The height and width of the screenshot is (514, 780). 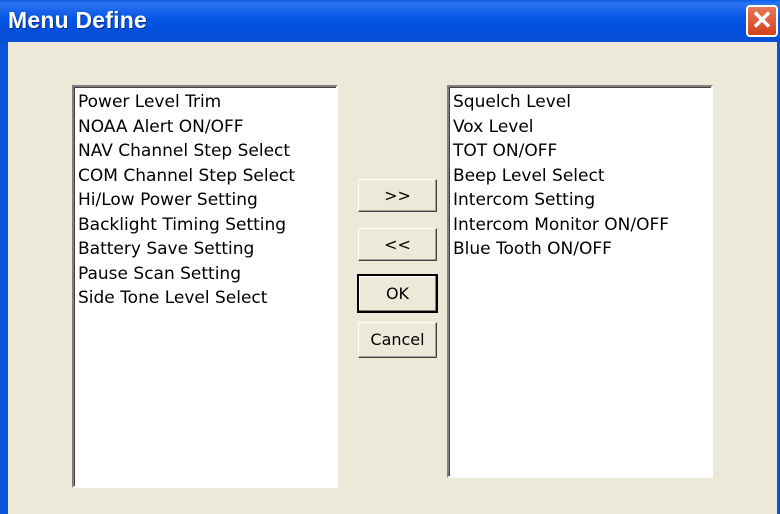 What do you see at coordinates (397, 293) in the screenshot?
I see `ok-button: OK` at bounding box center [397, 293].